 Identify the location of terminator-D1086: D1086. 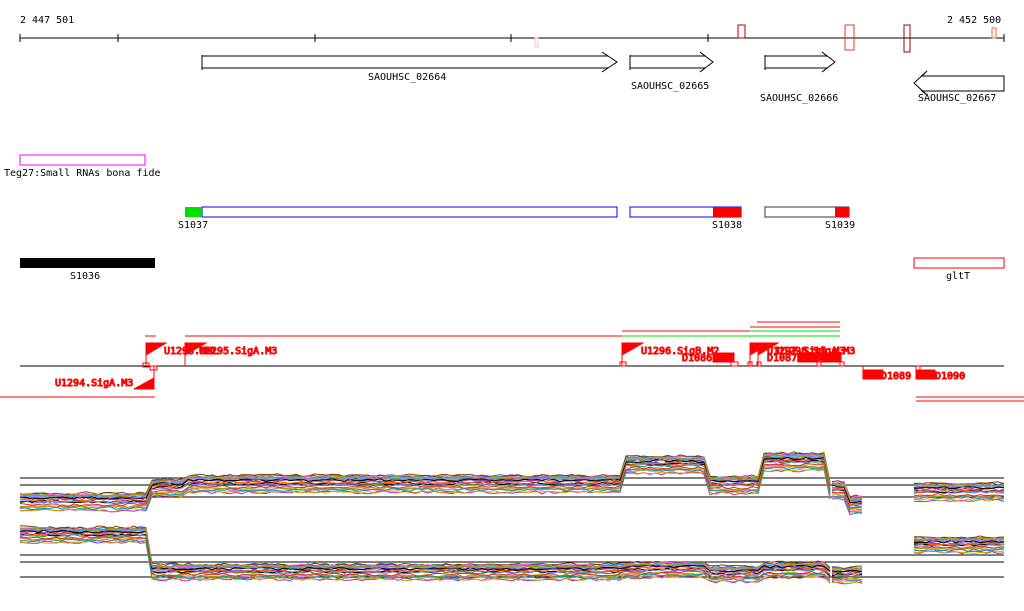
(710, 359).